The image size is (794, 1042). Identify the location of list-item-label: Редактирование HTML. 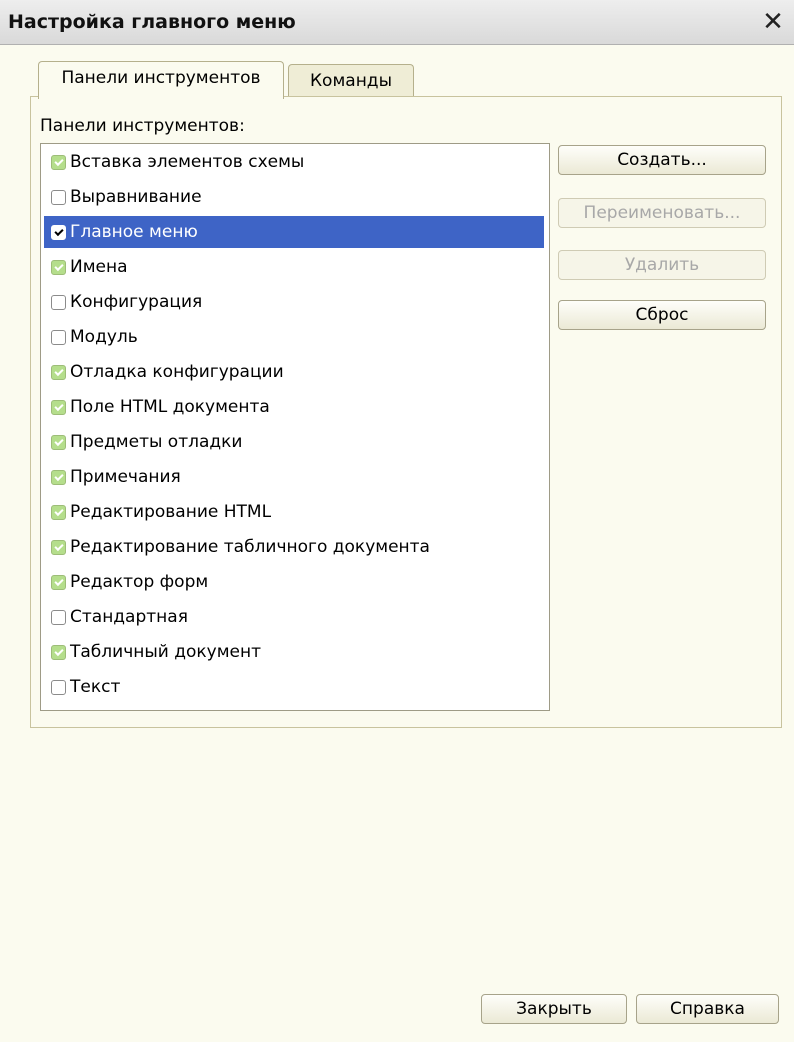
(171, 512).